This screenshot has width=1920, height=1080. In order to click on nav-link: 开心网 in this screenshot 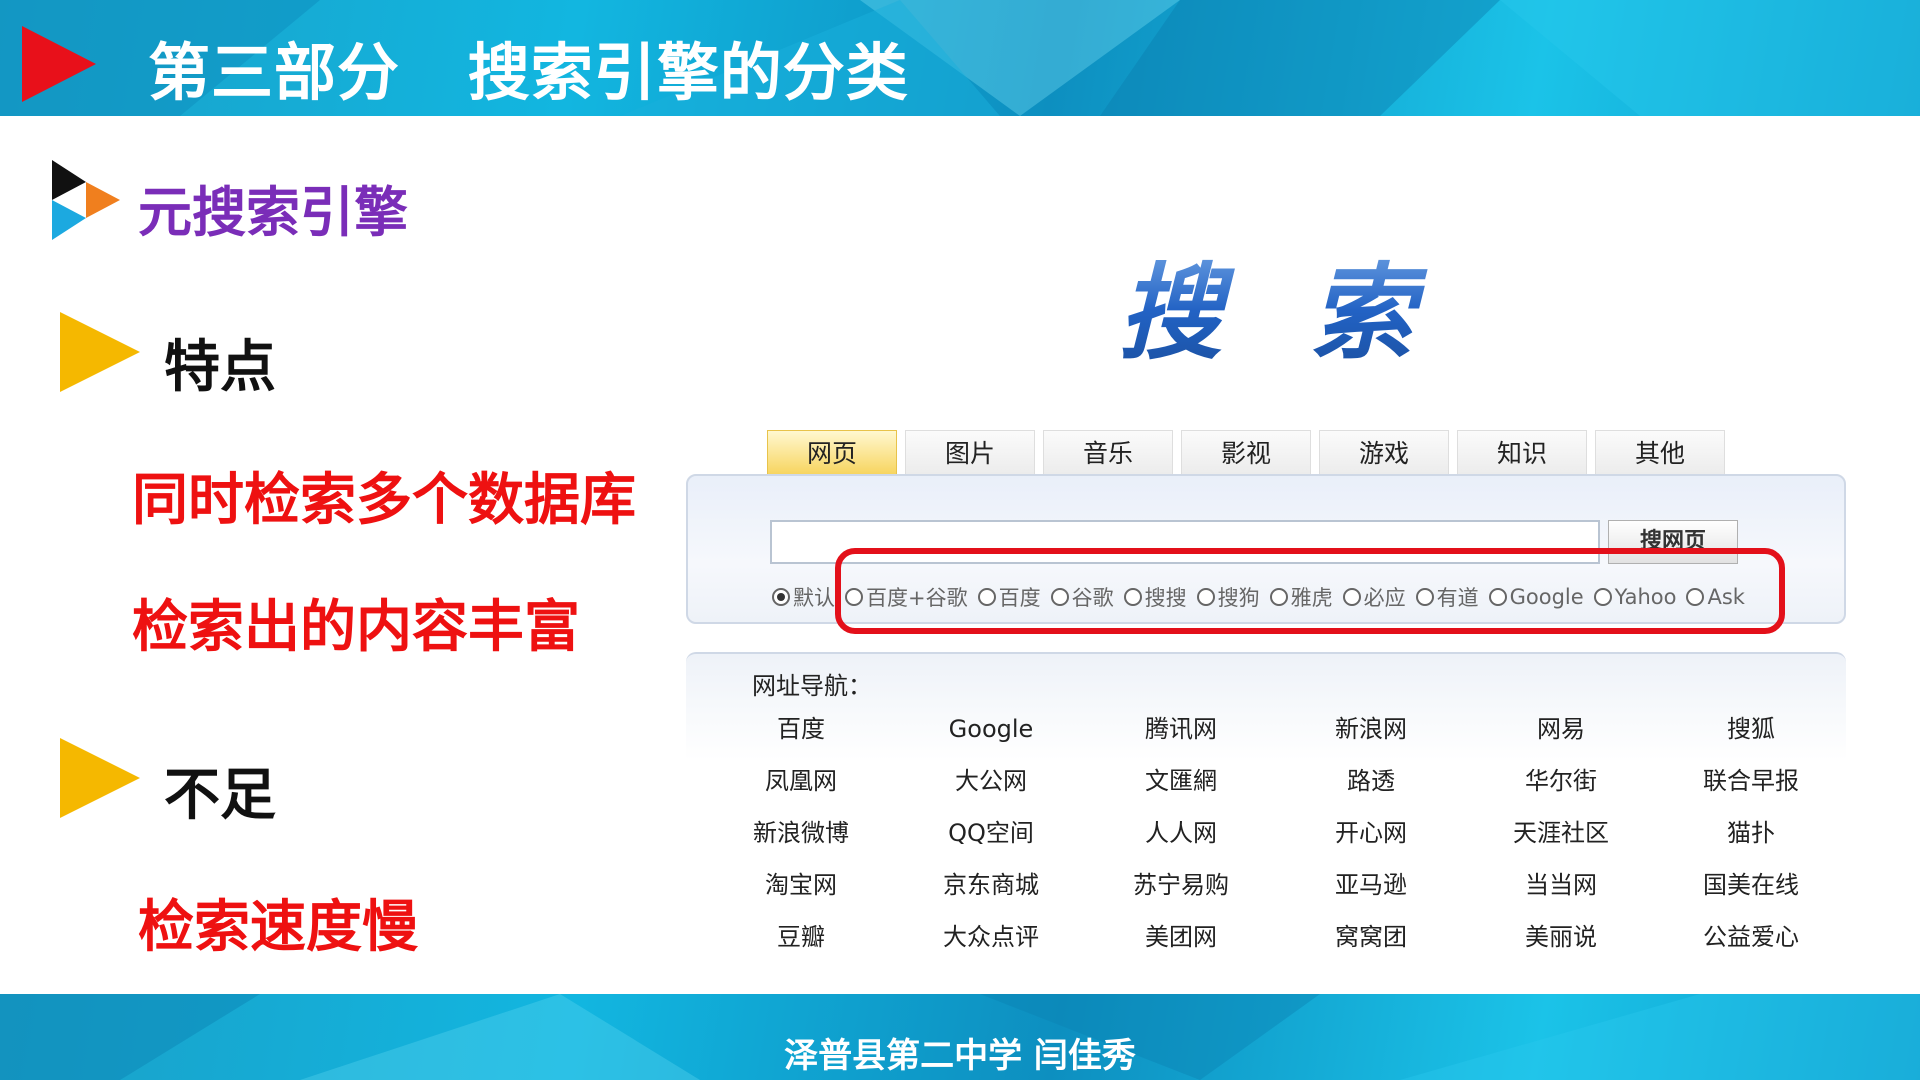, I will do `click(1371, 844)`.